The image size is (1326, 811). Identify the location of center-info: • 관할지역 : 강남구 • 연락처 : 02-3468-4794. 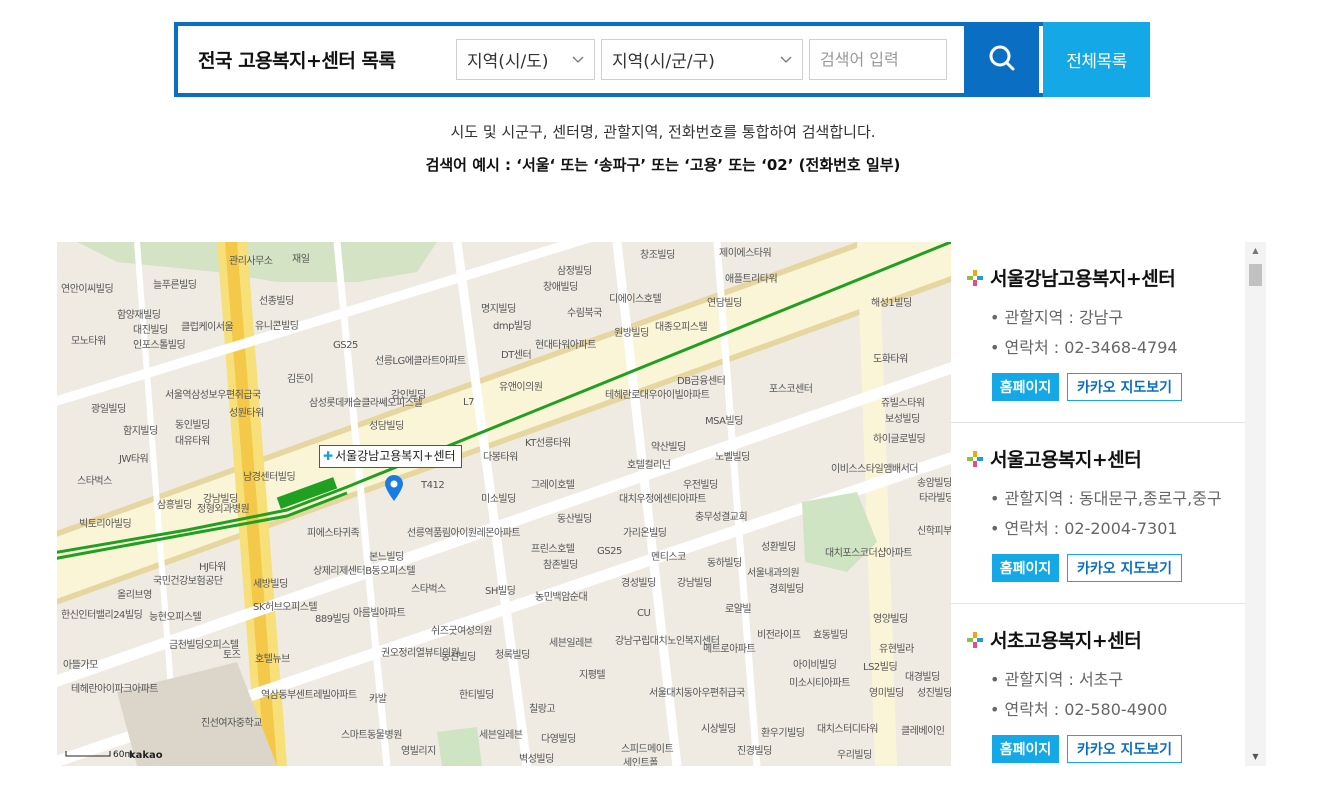
(1105, 333).